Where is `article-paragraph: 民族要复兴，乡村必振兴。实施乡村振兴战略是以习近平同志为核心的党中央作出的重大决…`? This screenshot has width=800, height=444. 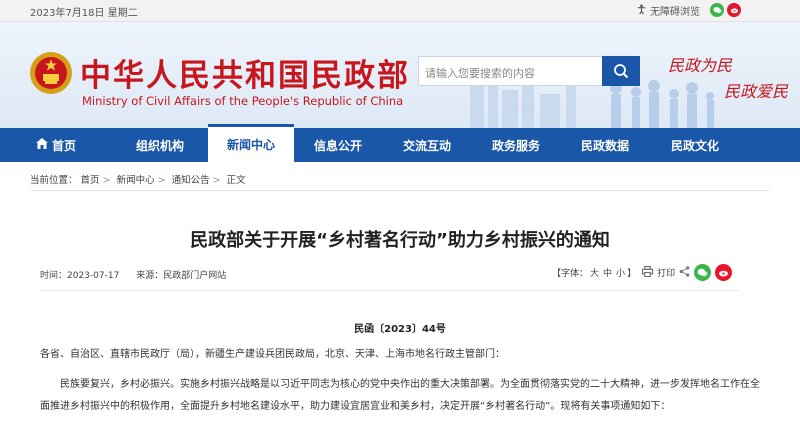 article-paragraph: 民族要复兴，乡村必振兴。实施乡村振兴战略是以习近平同志为核心的党中央作出的重大决… is located at coordinates (400, 395).